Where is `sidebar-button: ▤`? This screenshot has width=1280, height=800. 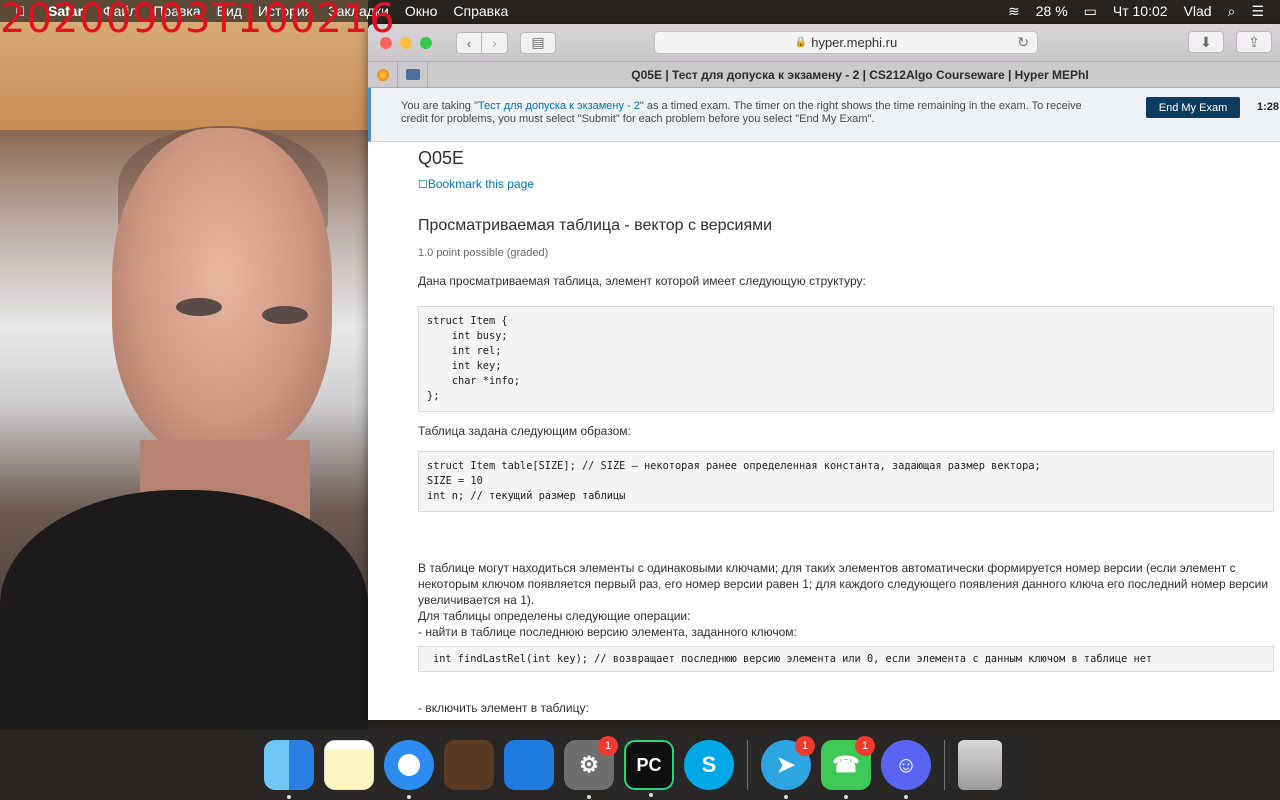
sidebar-button: ▤ is located at coordinates (538, 42).